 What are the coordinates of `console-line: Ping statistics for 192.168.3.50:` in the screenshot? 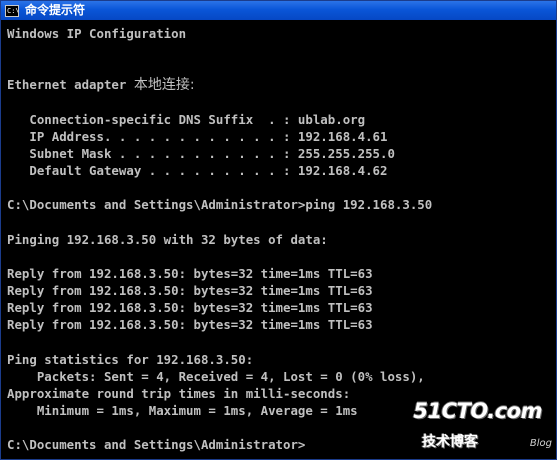 It's located at (277, 359).